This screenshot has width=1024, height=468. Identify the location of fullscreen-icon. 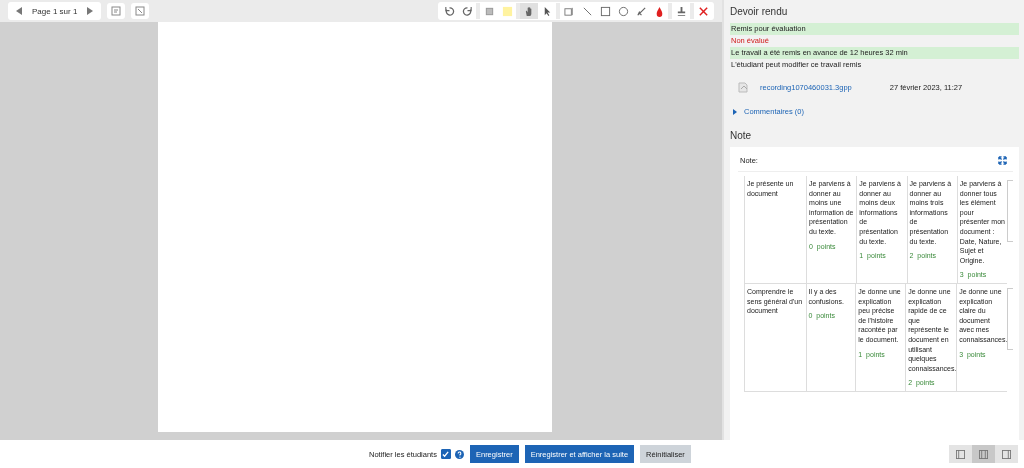
(1002, 160).